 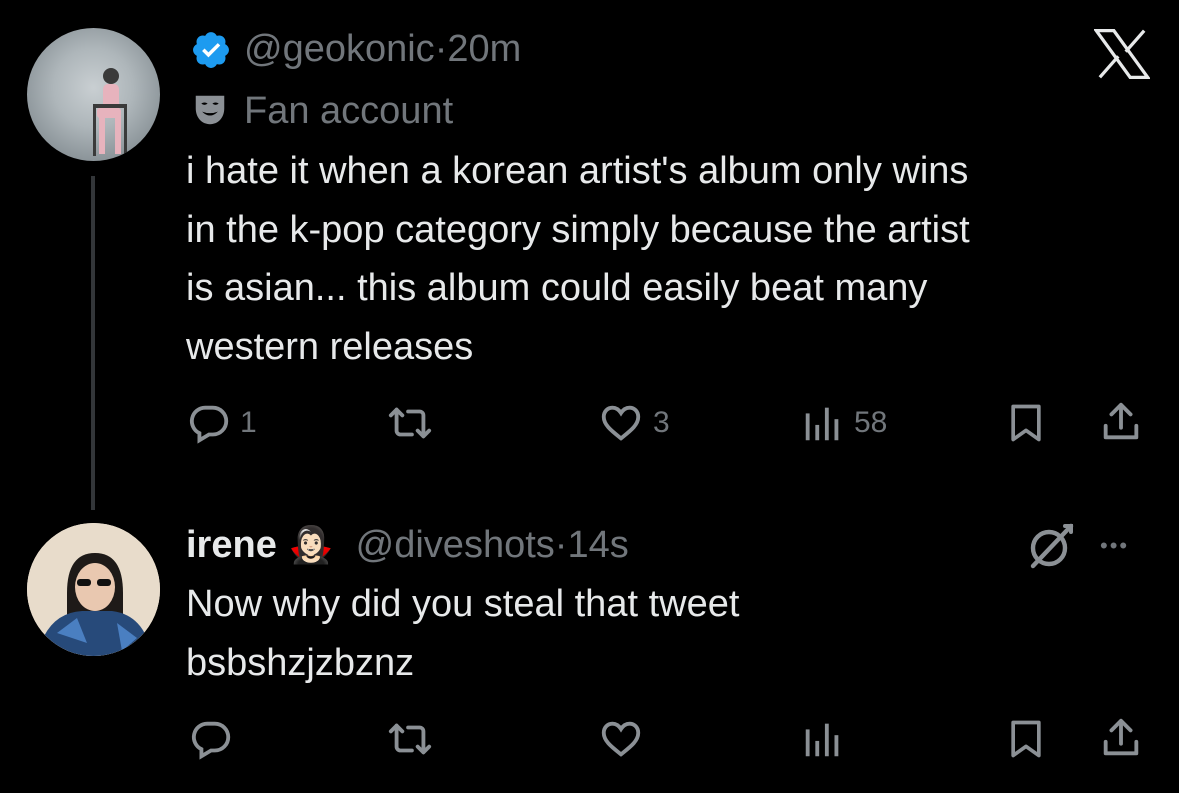 What do you see at coordinates (211, 52) in the screenshot?
I see `verified-badge-icon` at bounding box center [211, 52].